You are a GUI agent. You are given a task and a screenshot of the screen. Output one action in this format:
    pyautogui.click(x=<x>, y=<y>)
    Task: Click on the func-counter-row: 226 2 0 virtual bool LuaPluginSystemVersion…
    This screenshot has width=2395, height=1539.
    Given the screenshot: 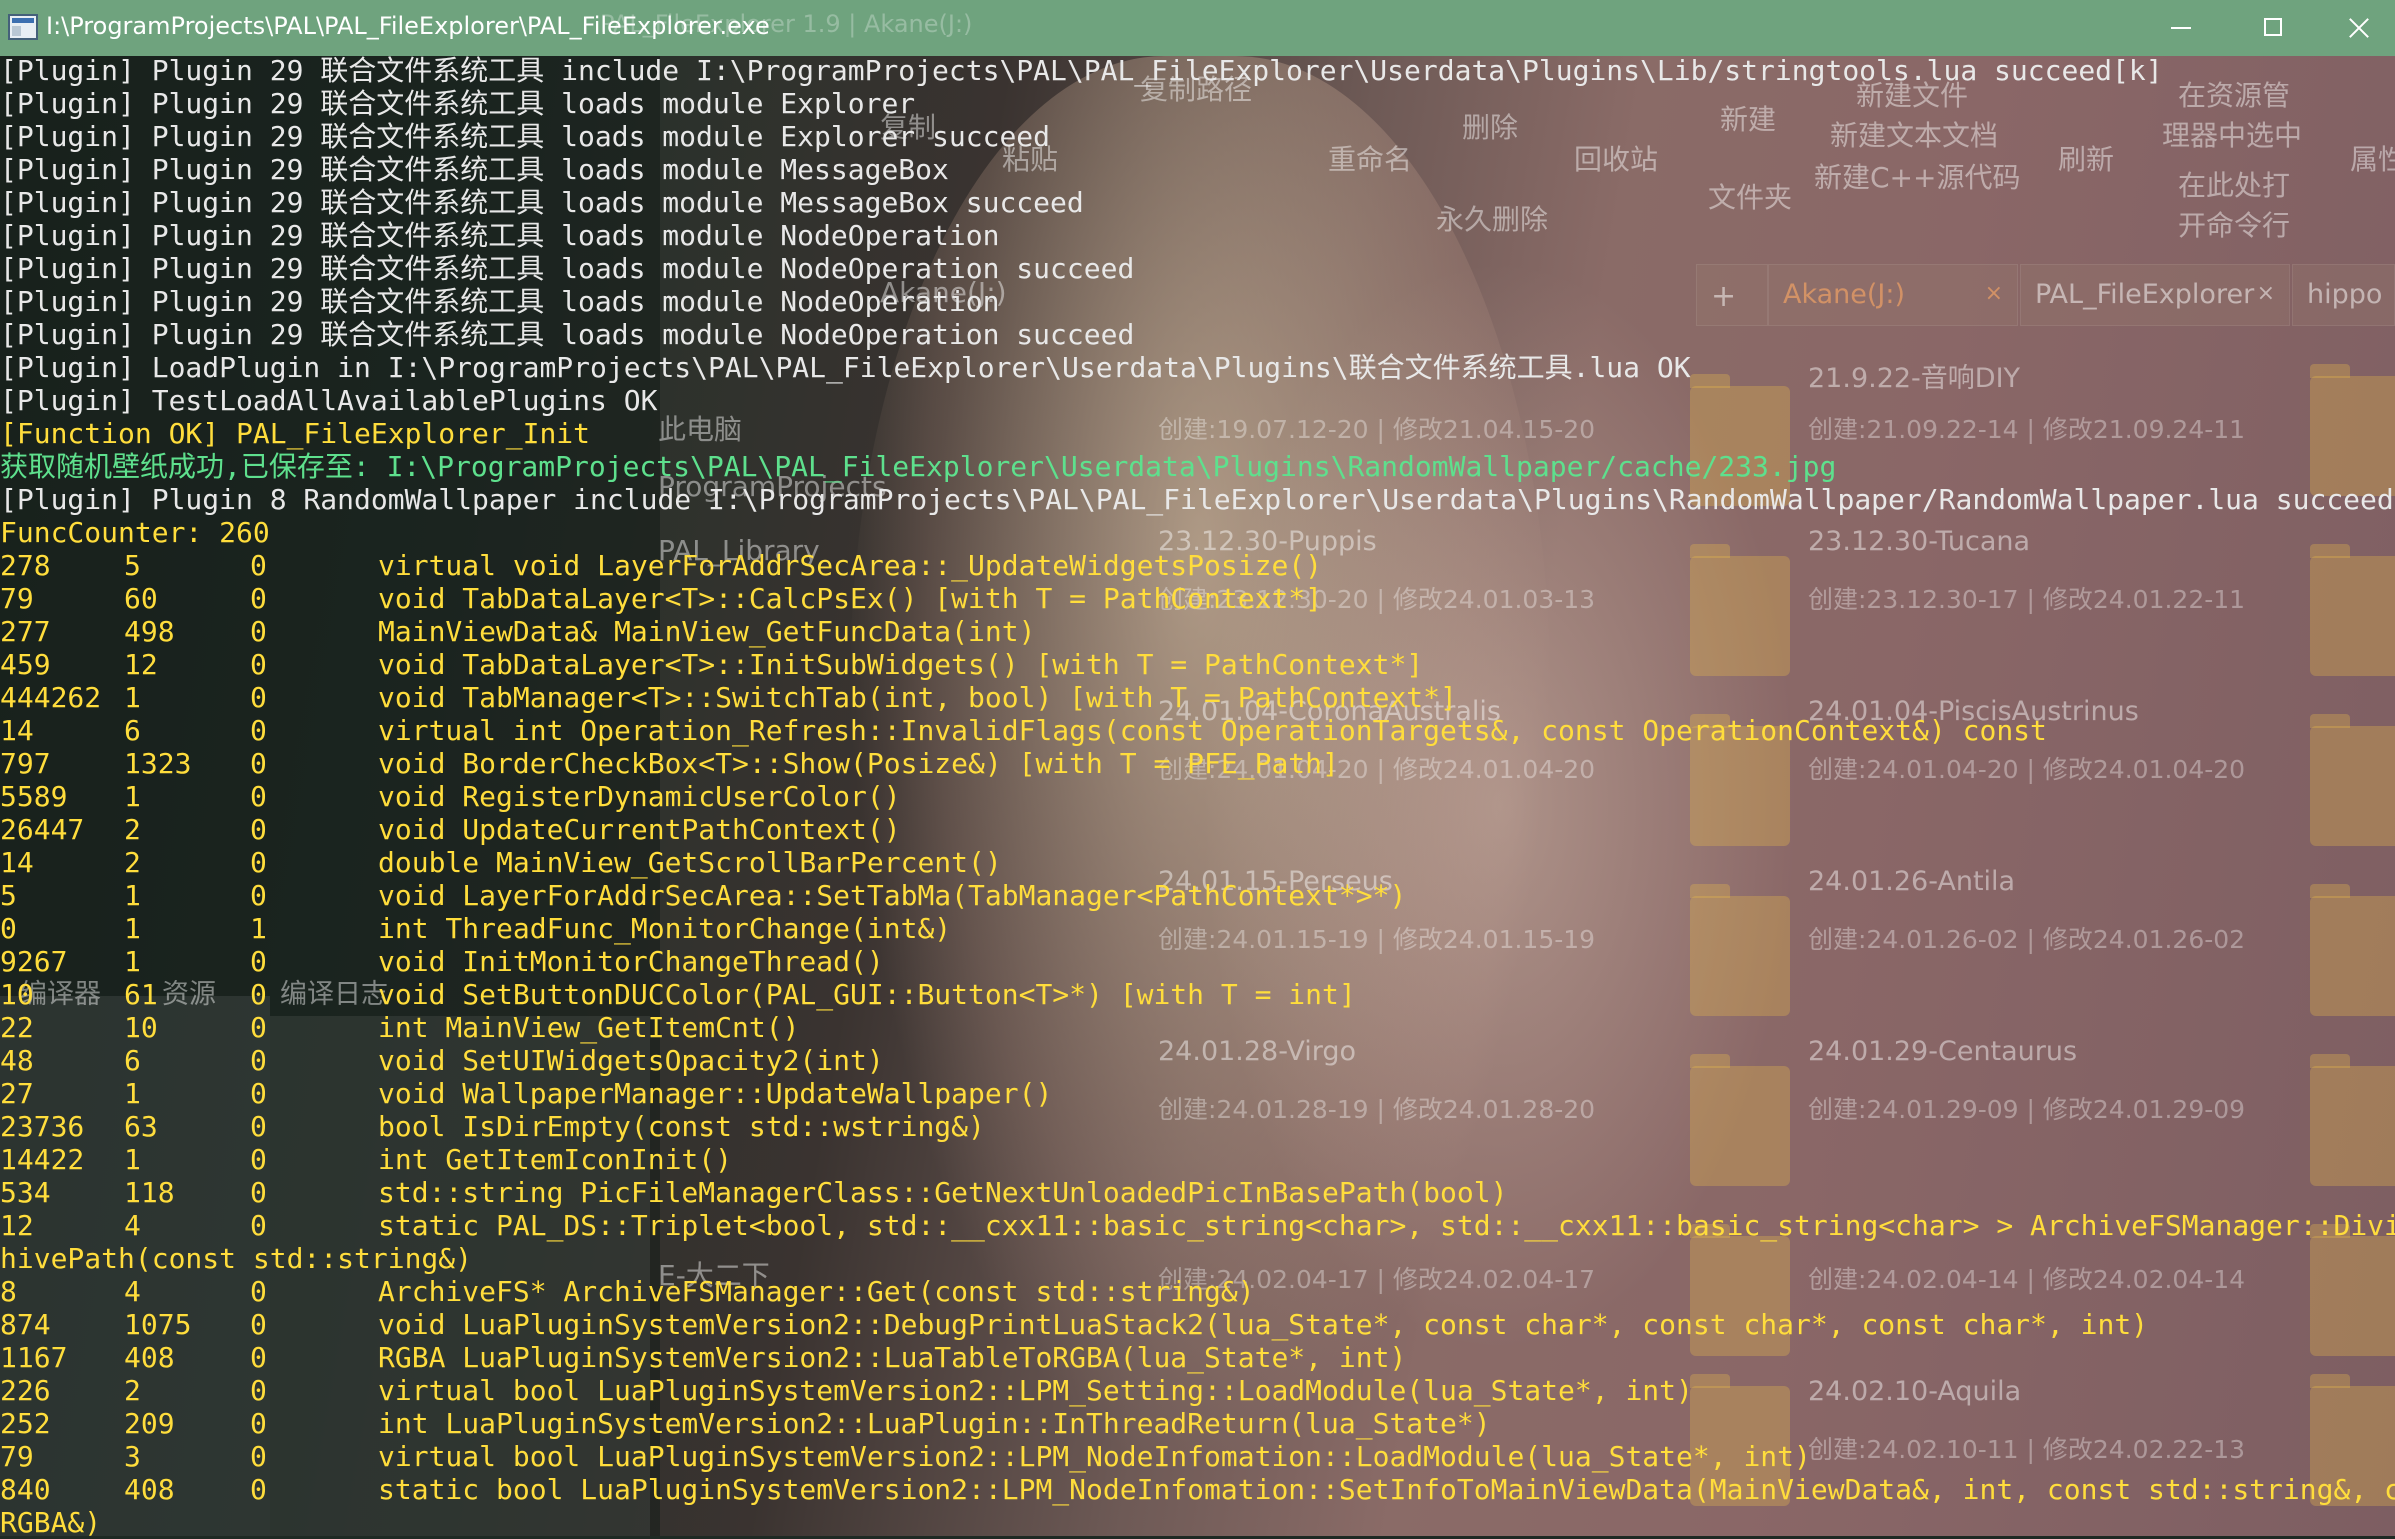 What is the action you would take?
    pyautogui.click(x=1197, y=1390)
    